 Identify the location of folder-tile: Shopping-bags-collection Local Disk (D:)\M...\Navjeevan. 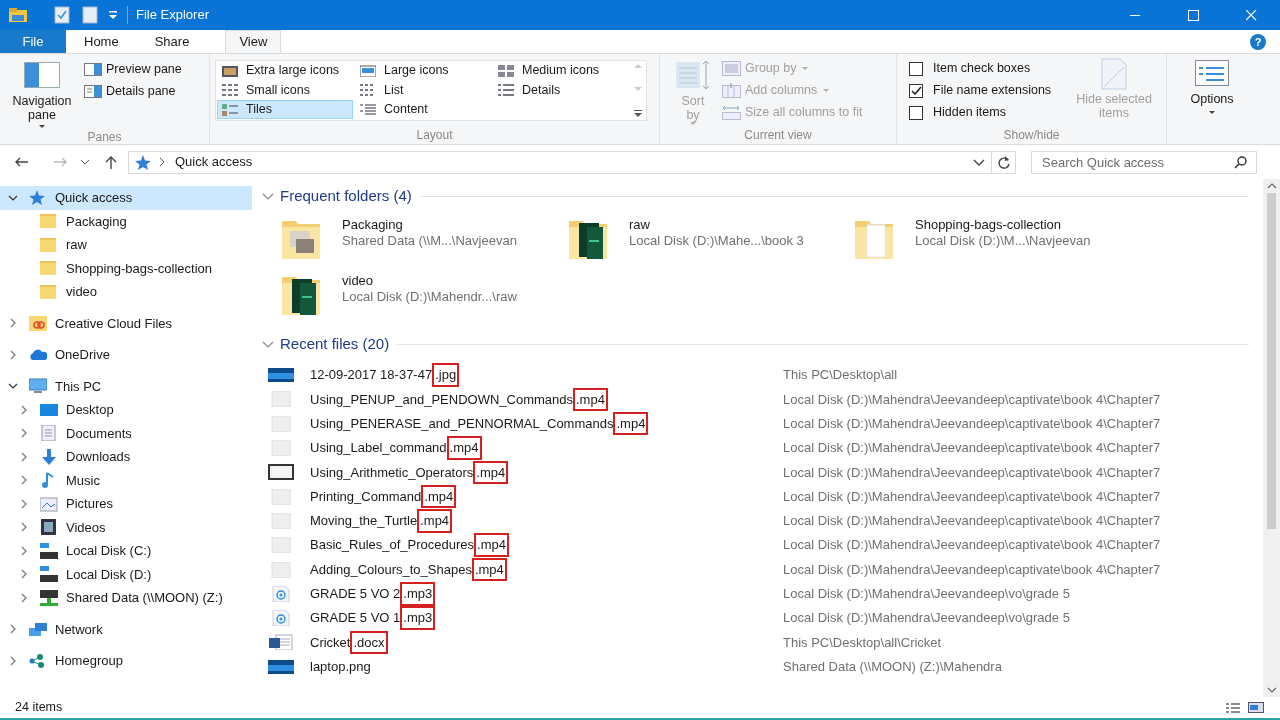
(973, 239).